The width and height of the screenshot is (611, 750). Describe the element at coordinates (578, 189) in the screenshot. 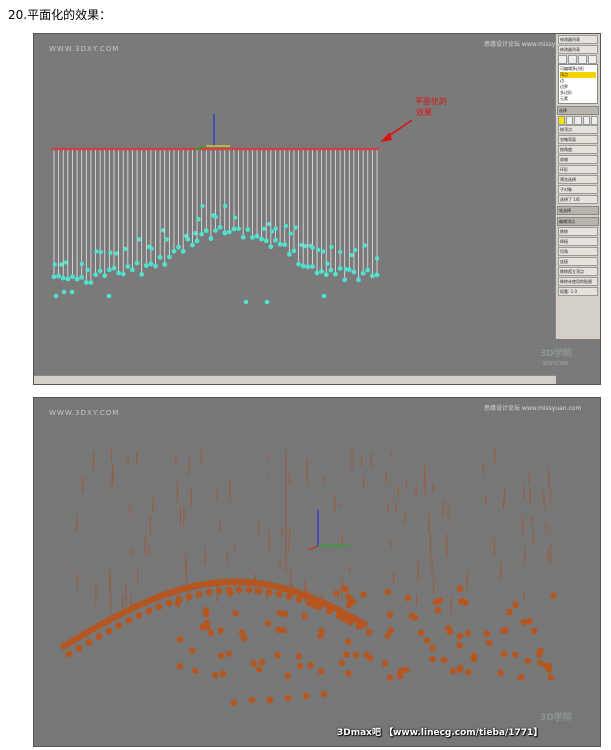

I see `preview-subobject-radio: 子对象` at that location.